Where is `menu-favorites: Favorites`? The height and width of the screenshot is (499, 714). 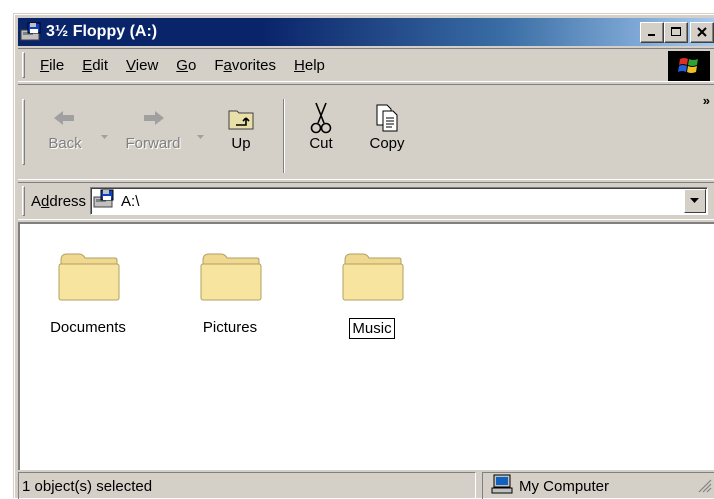
menu-favorites: Favorites is located at coordinates (245, 65).